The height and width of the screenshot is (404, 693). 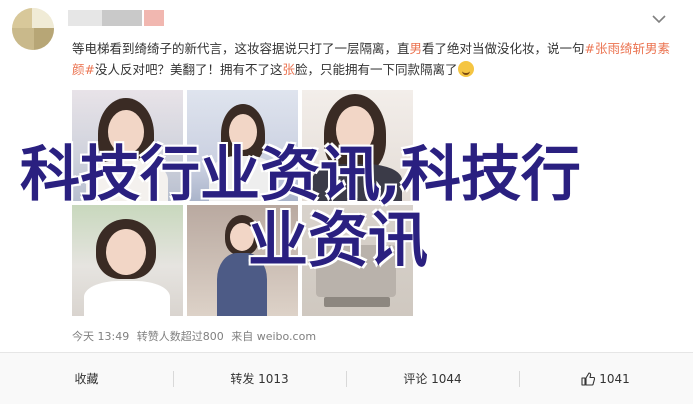 What do you see at coordinates (188, 69) in the screenshot?
I see `post-text-segment: 没人反对吧？美翻了！拥有不了这` at bounding box center [188, 69].